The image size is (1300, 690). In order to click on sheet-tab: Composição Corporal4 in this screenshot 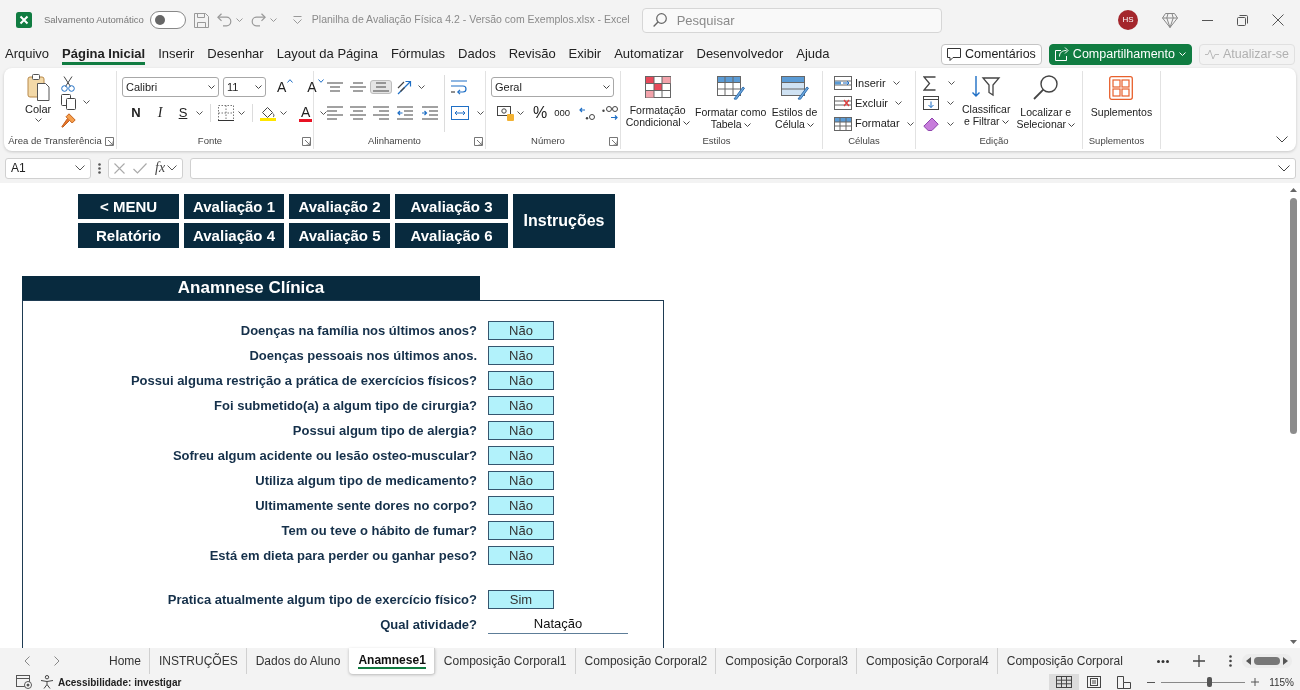, I will do `click(927, 661)`.